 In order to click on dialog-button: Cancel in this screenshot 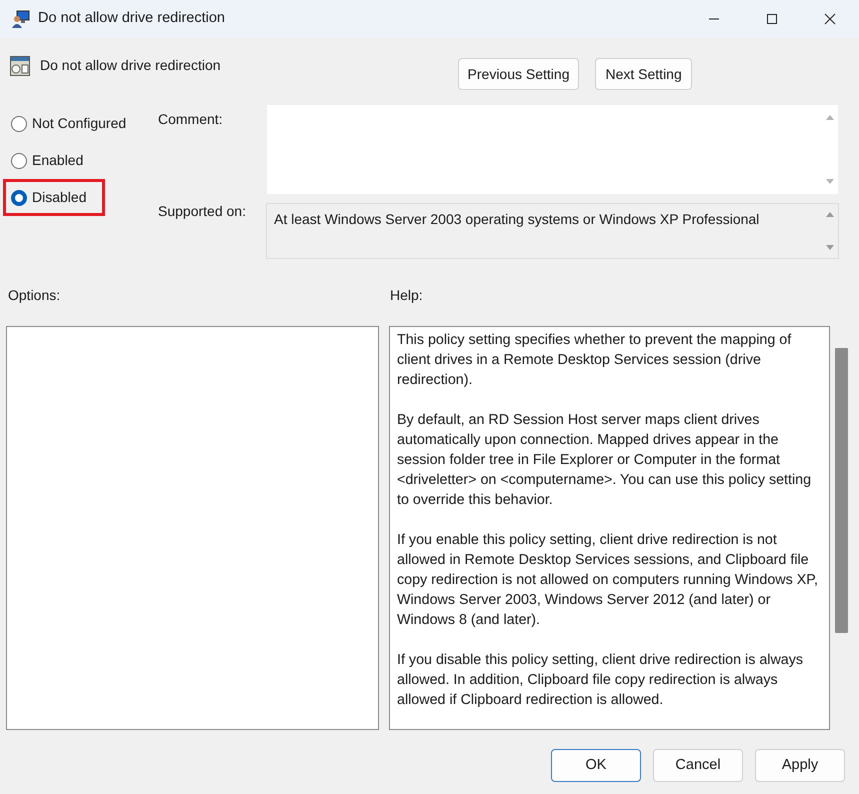, I will do `click(698, 765)`.